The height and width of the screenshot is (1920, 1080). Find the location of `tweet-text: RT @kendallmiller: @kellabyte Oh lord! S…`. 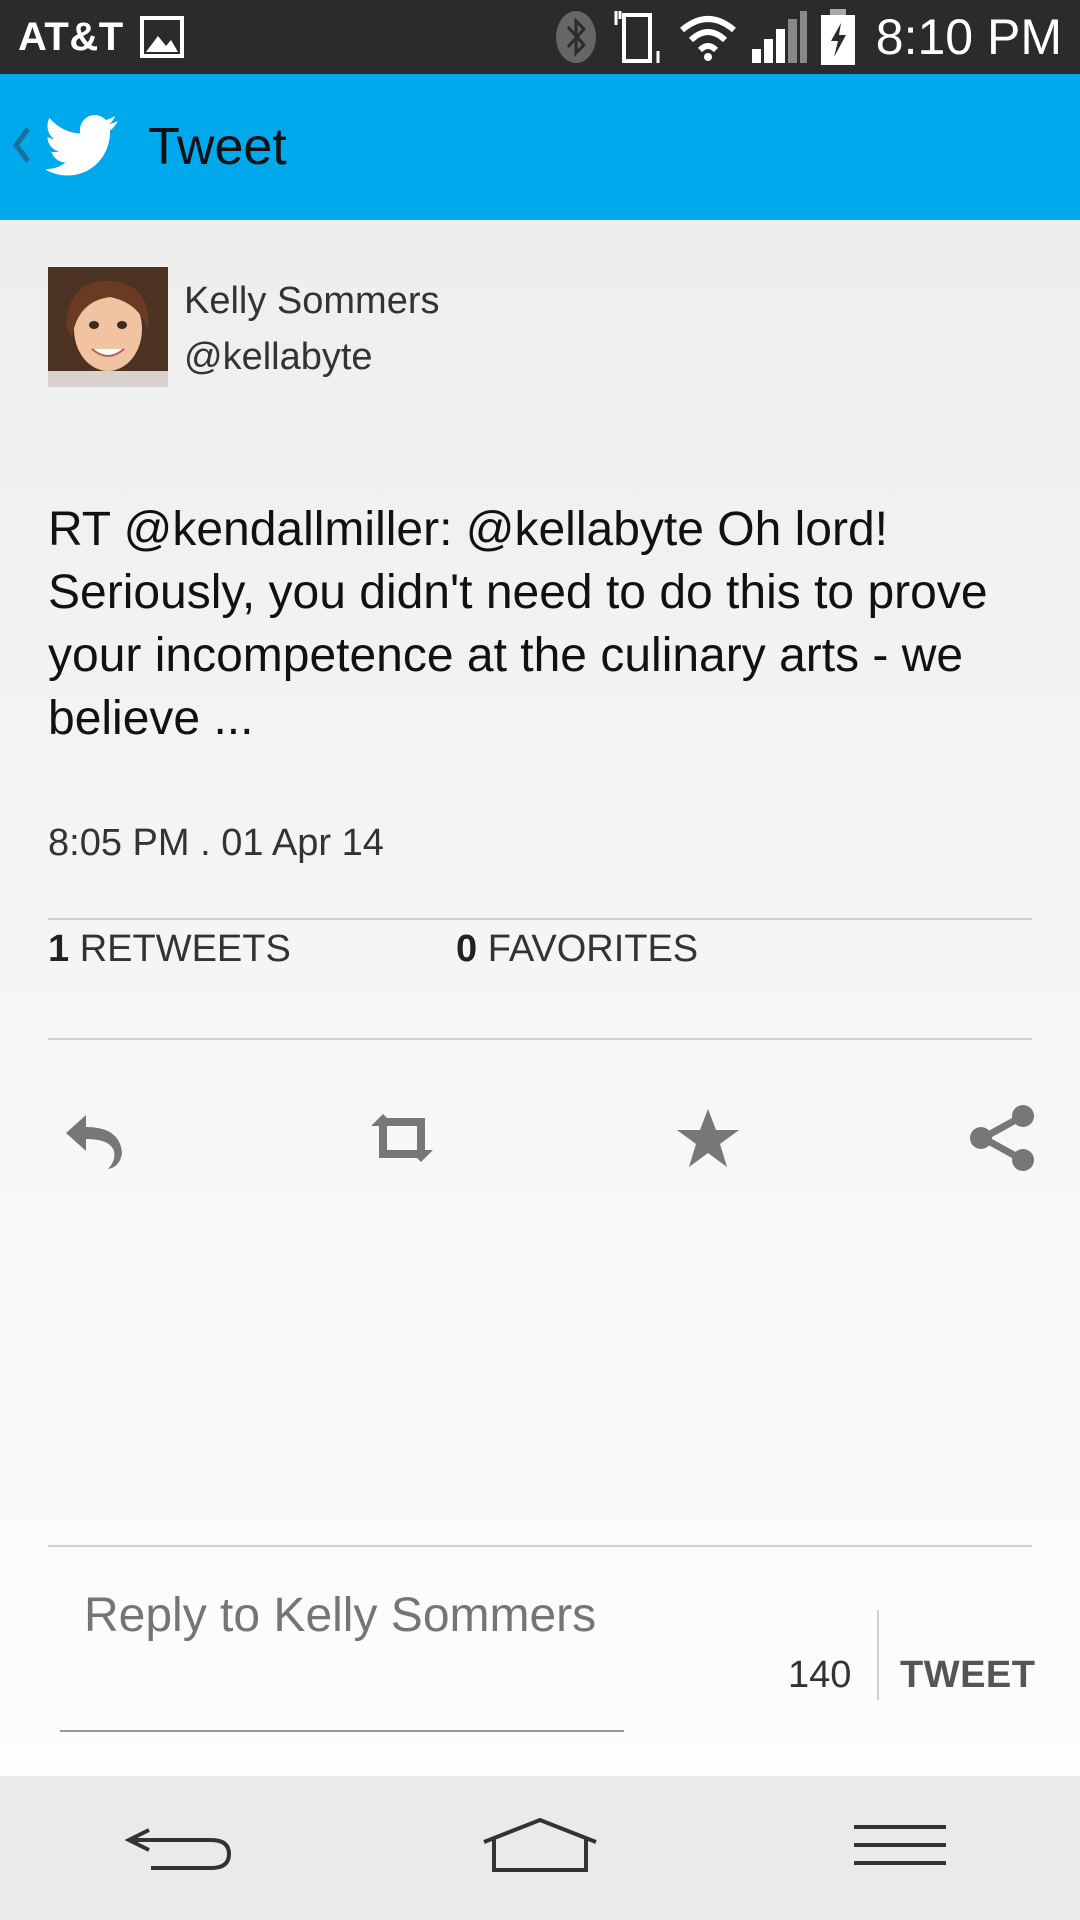

tweet-text: RT @kendallmiller: @kellabyte Oh lord! S… is located at coordinates (518, 624).